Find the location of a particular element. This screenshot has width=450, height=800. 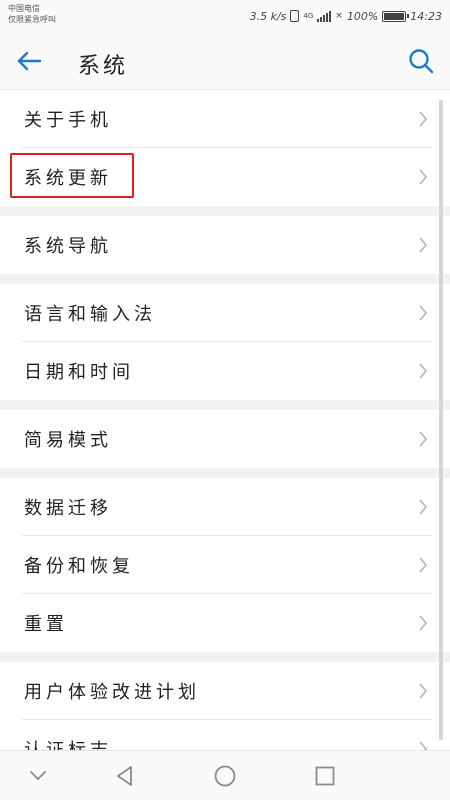

network-type: 4G is located at coordinates (308, 15).